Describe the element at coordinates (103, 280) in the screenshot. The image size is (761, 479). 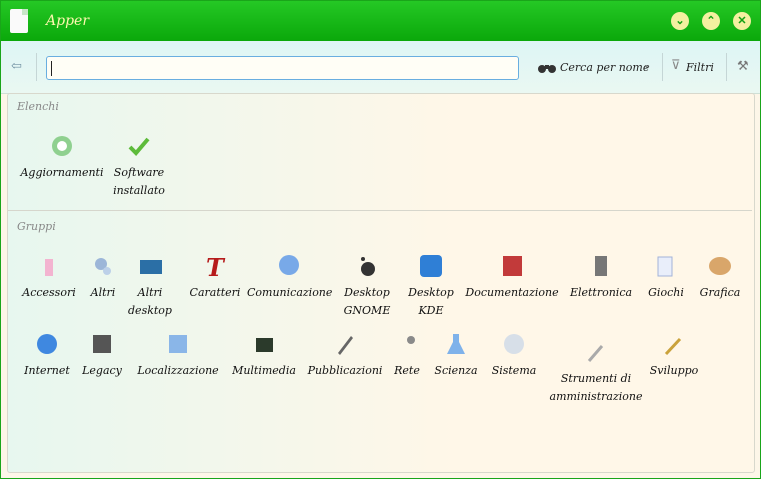
I see `group-other: Altri` at that location.